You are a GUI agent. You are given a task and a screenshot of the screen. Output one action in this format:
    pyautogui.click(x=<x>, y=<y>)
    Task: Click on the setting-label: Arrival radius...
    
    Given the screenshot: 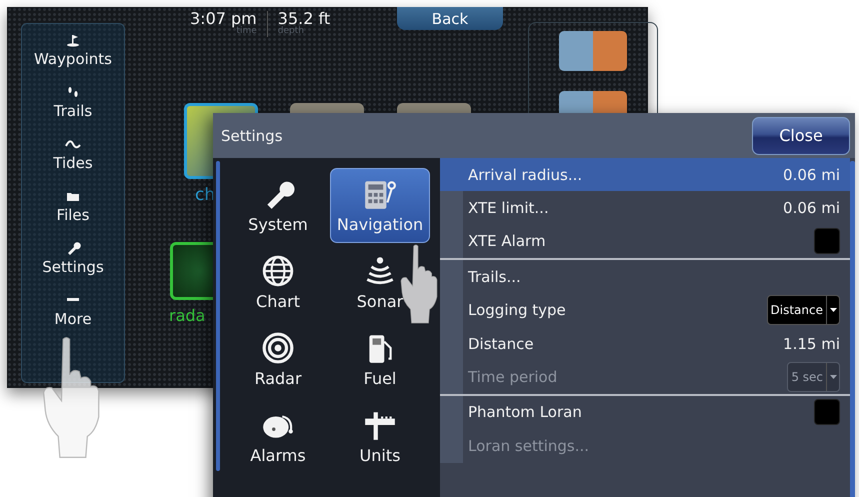 What is the action you would take?
    pyautogui.click(x=525, y=175)
    